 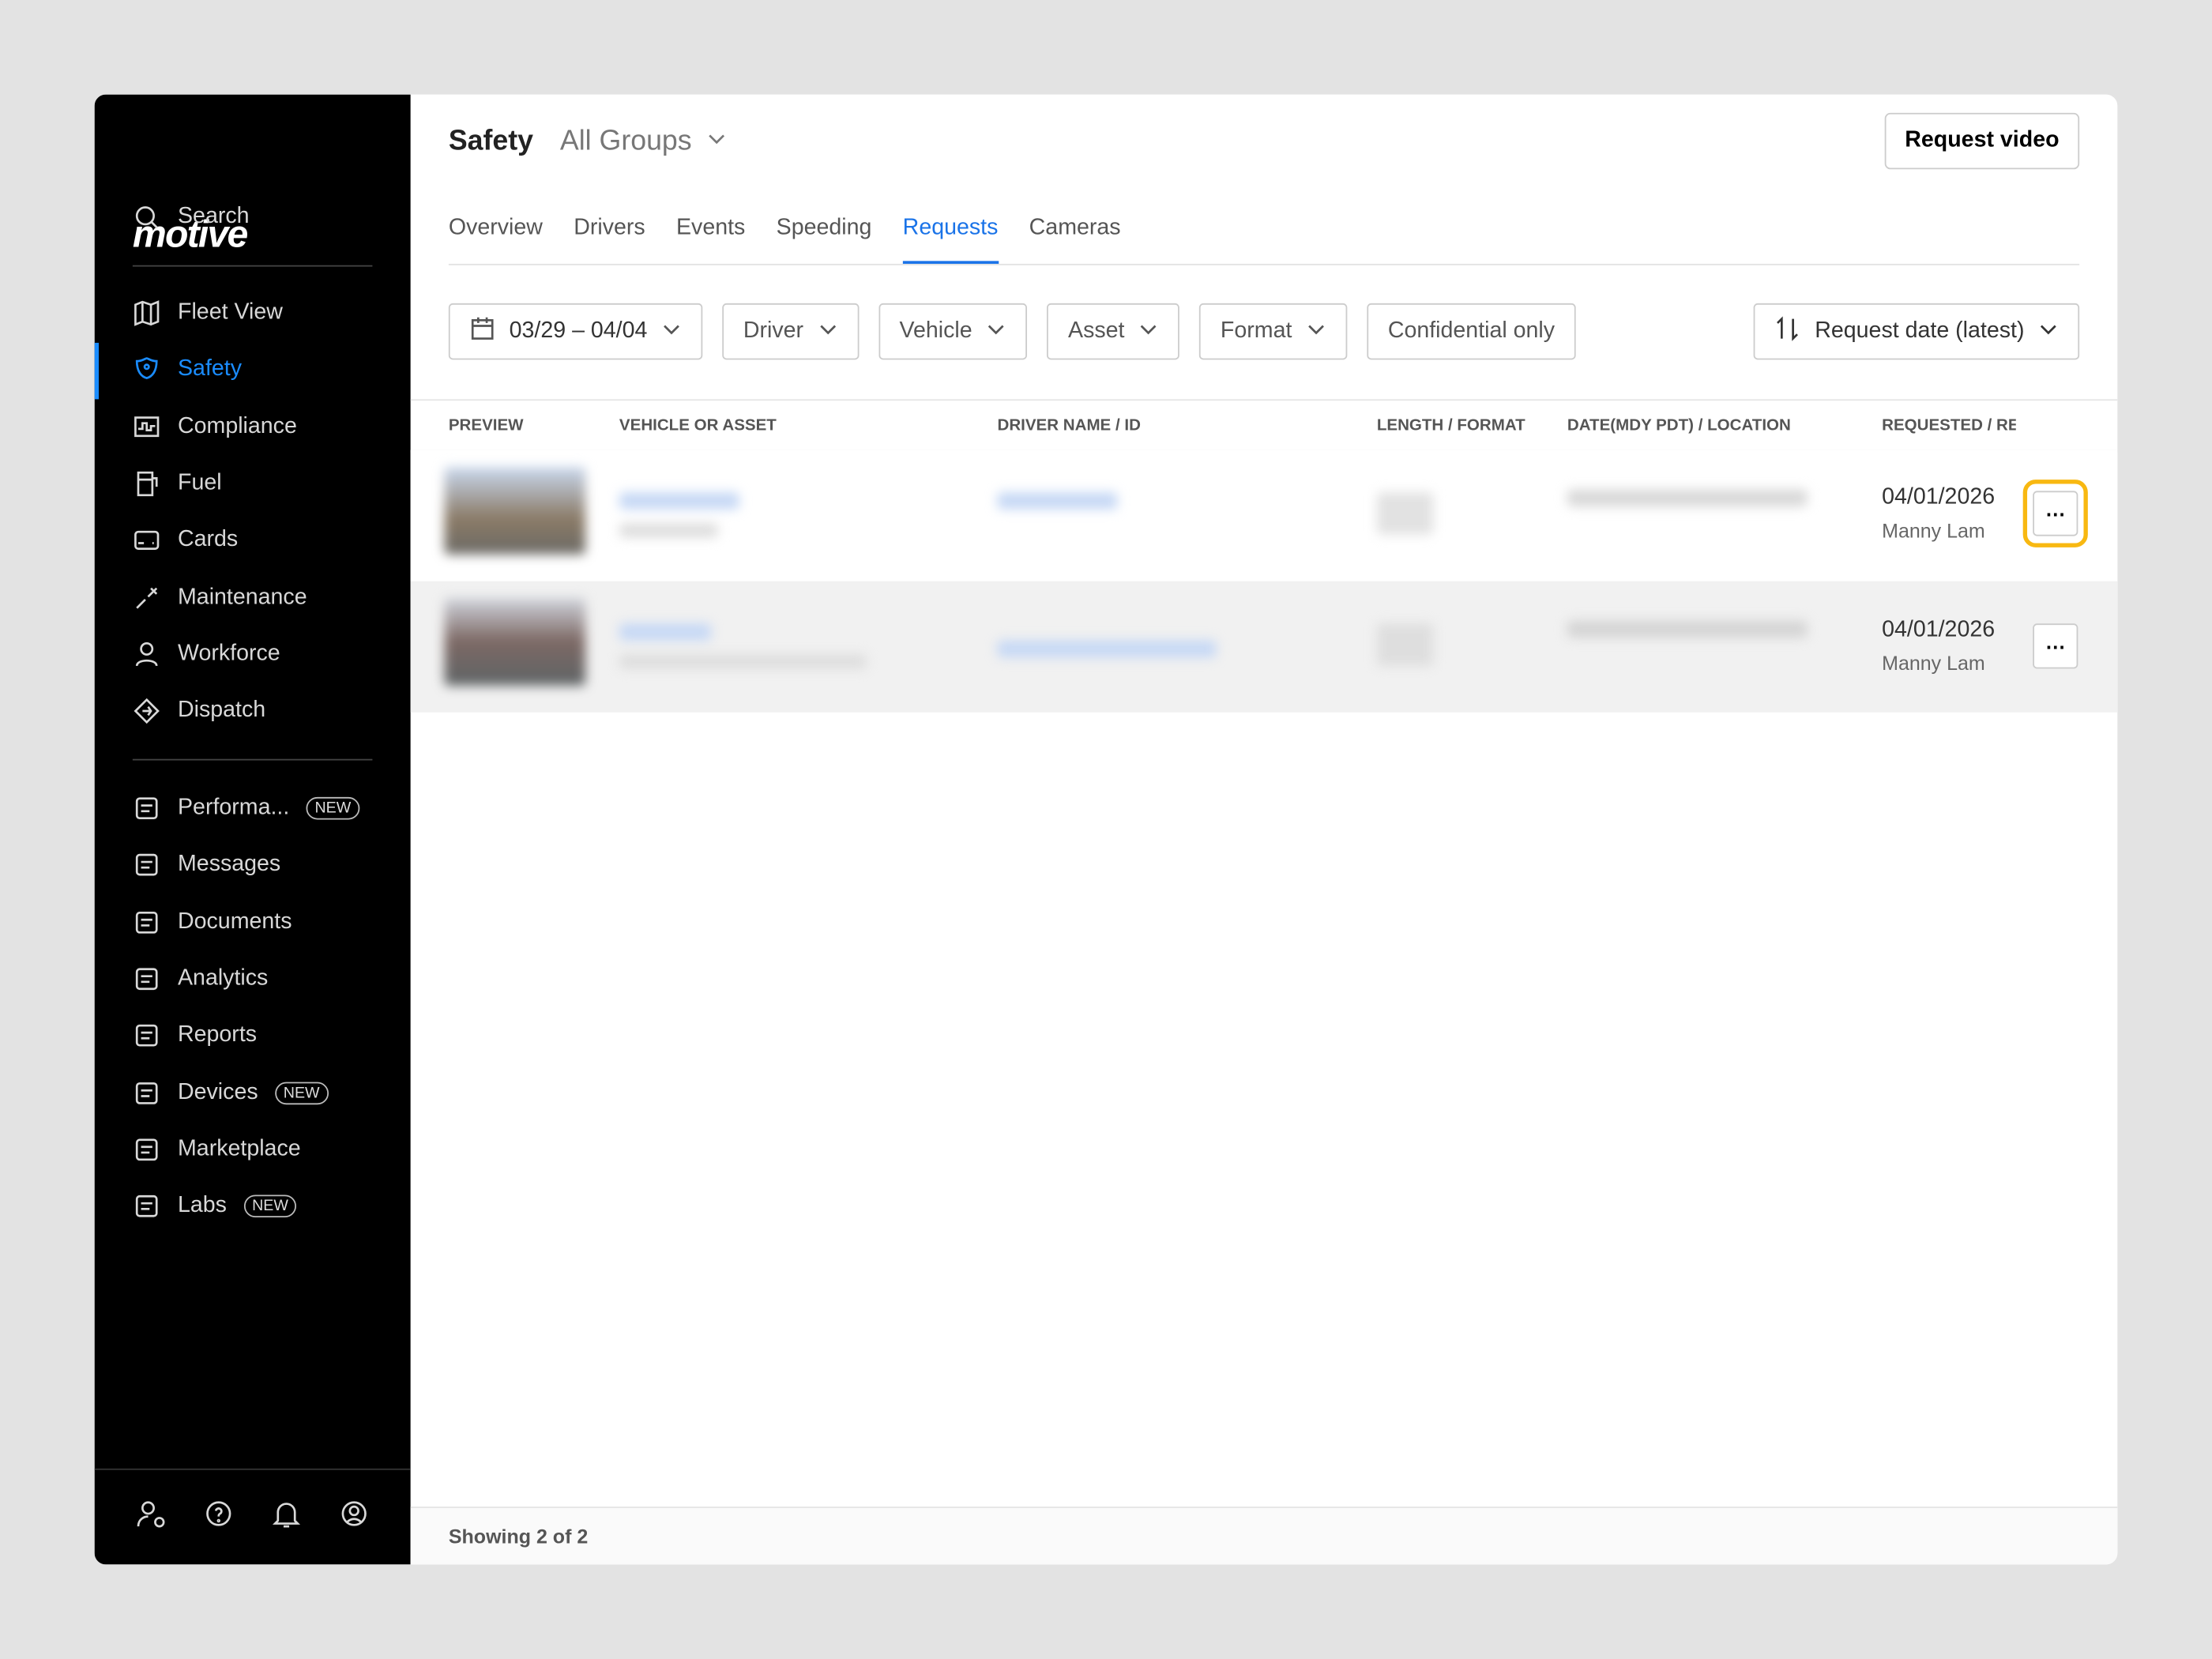 I want to click on sidebar-item-label: Safety, so click(x=209, y=370).